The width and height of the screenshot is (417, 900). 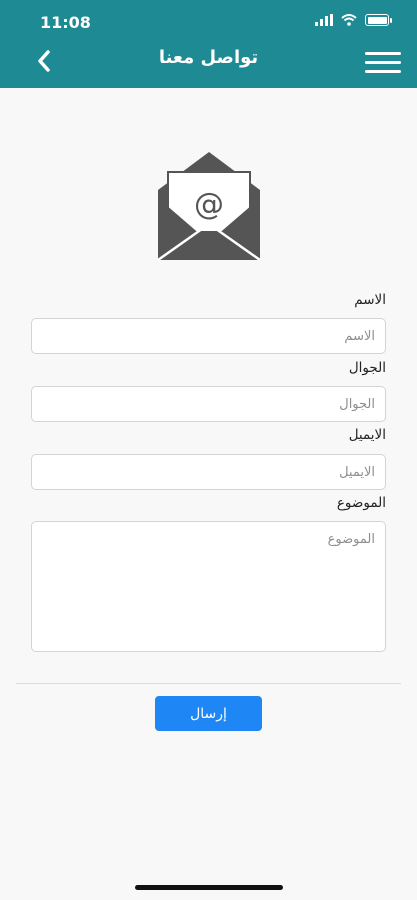 I want to click on name-field, so click(x=208, y=336).